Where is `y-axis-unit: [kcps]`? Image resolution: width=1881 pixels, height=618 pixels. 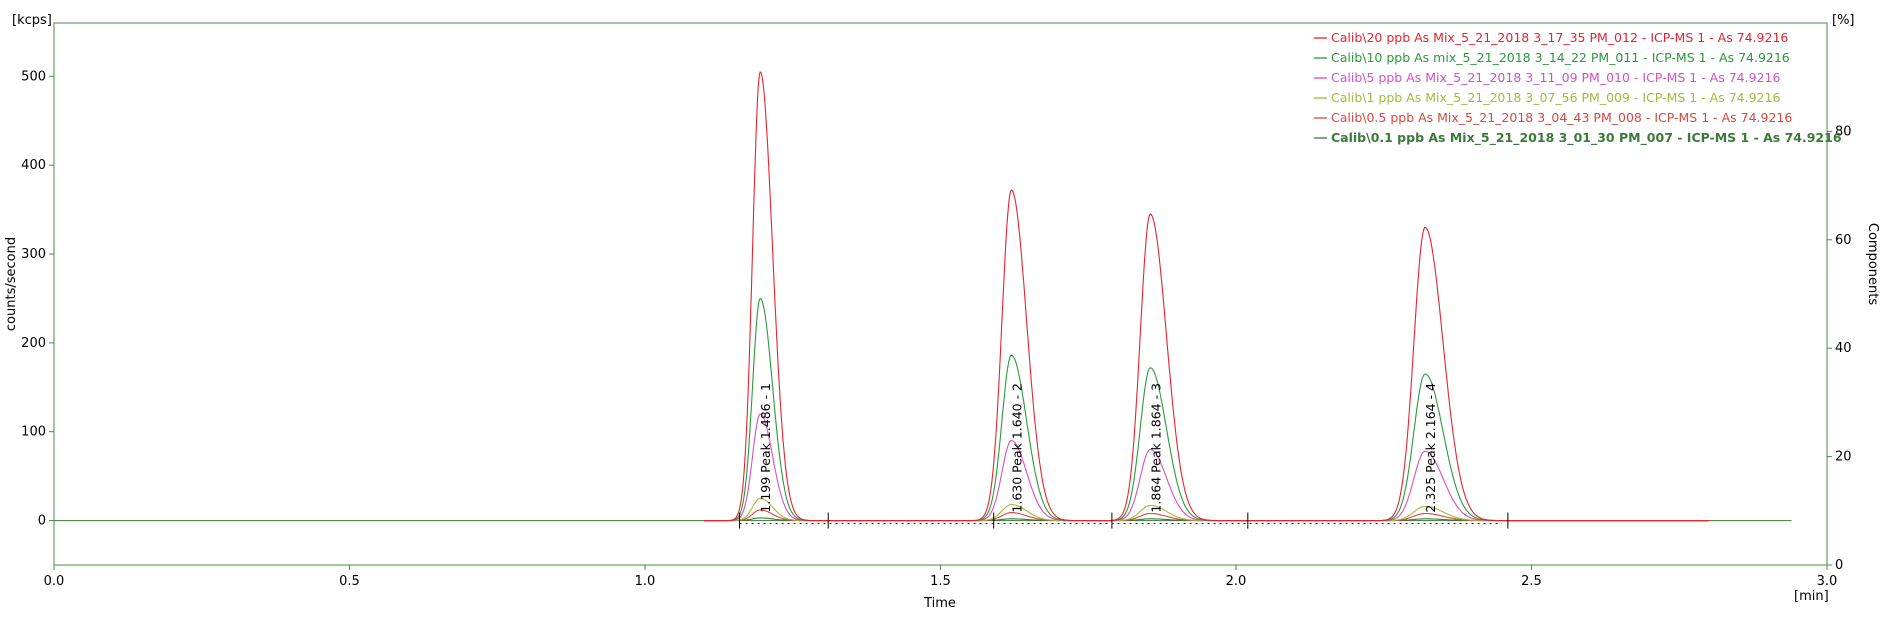 y-axis-unit: [kcps] is located at coordinates (32, 20).